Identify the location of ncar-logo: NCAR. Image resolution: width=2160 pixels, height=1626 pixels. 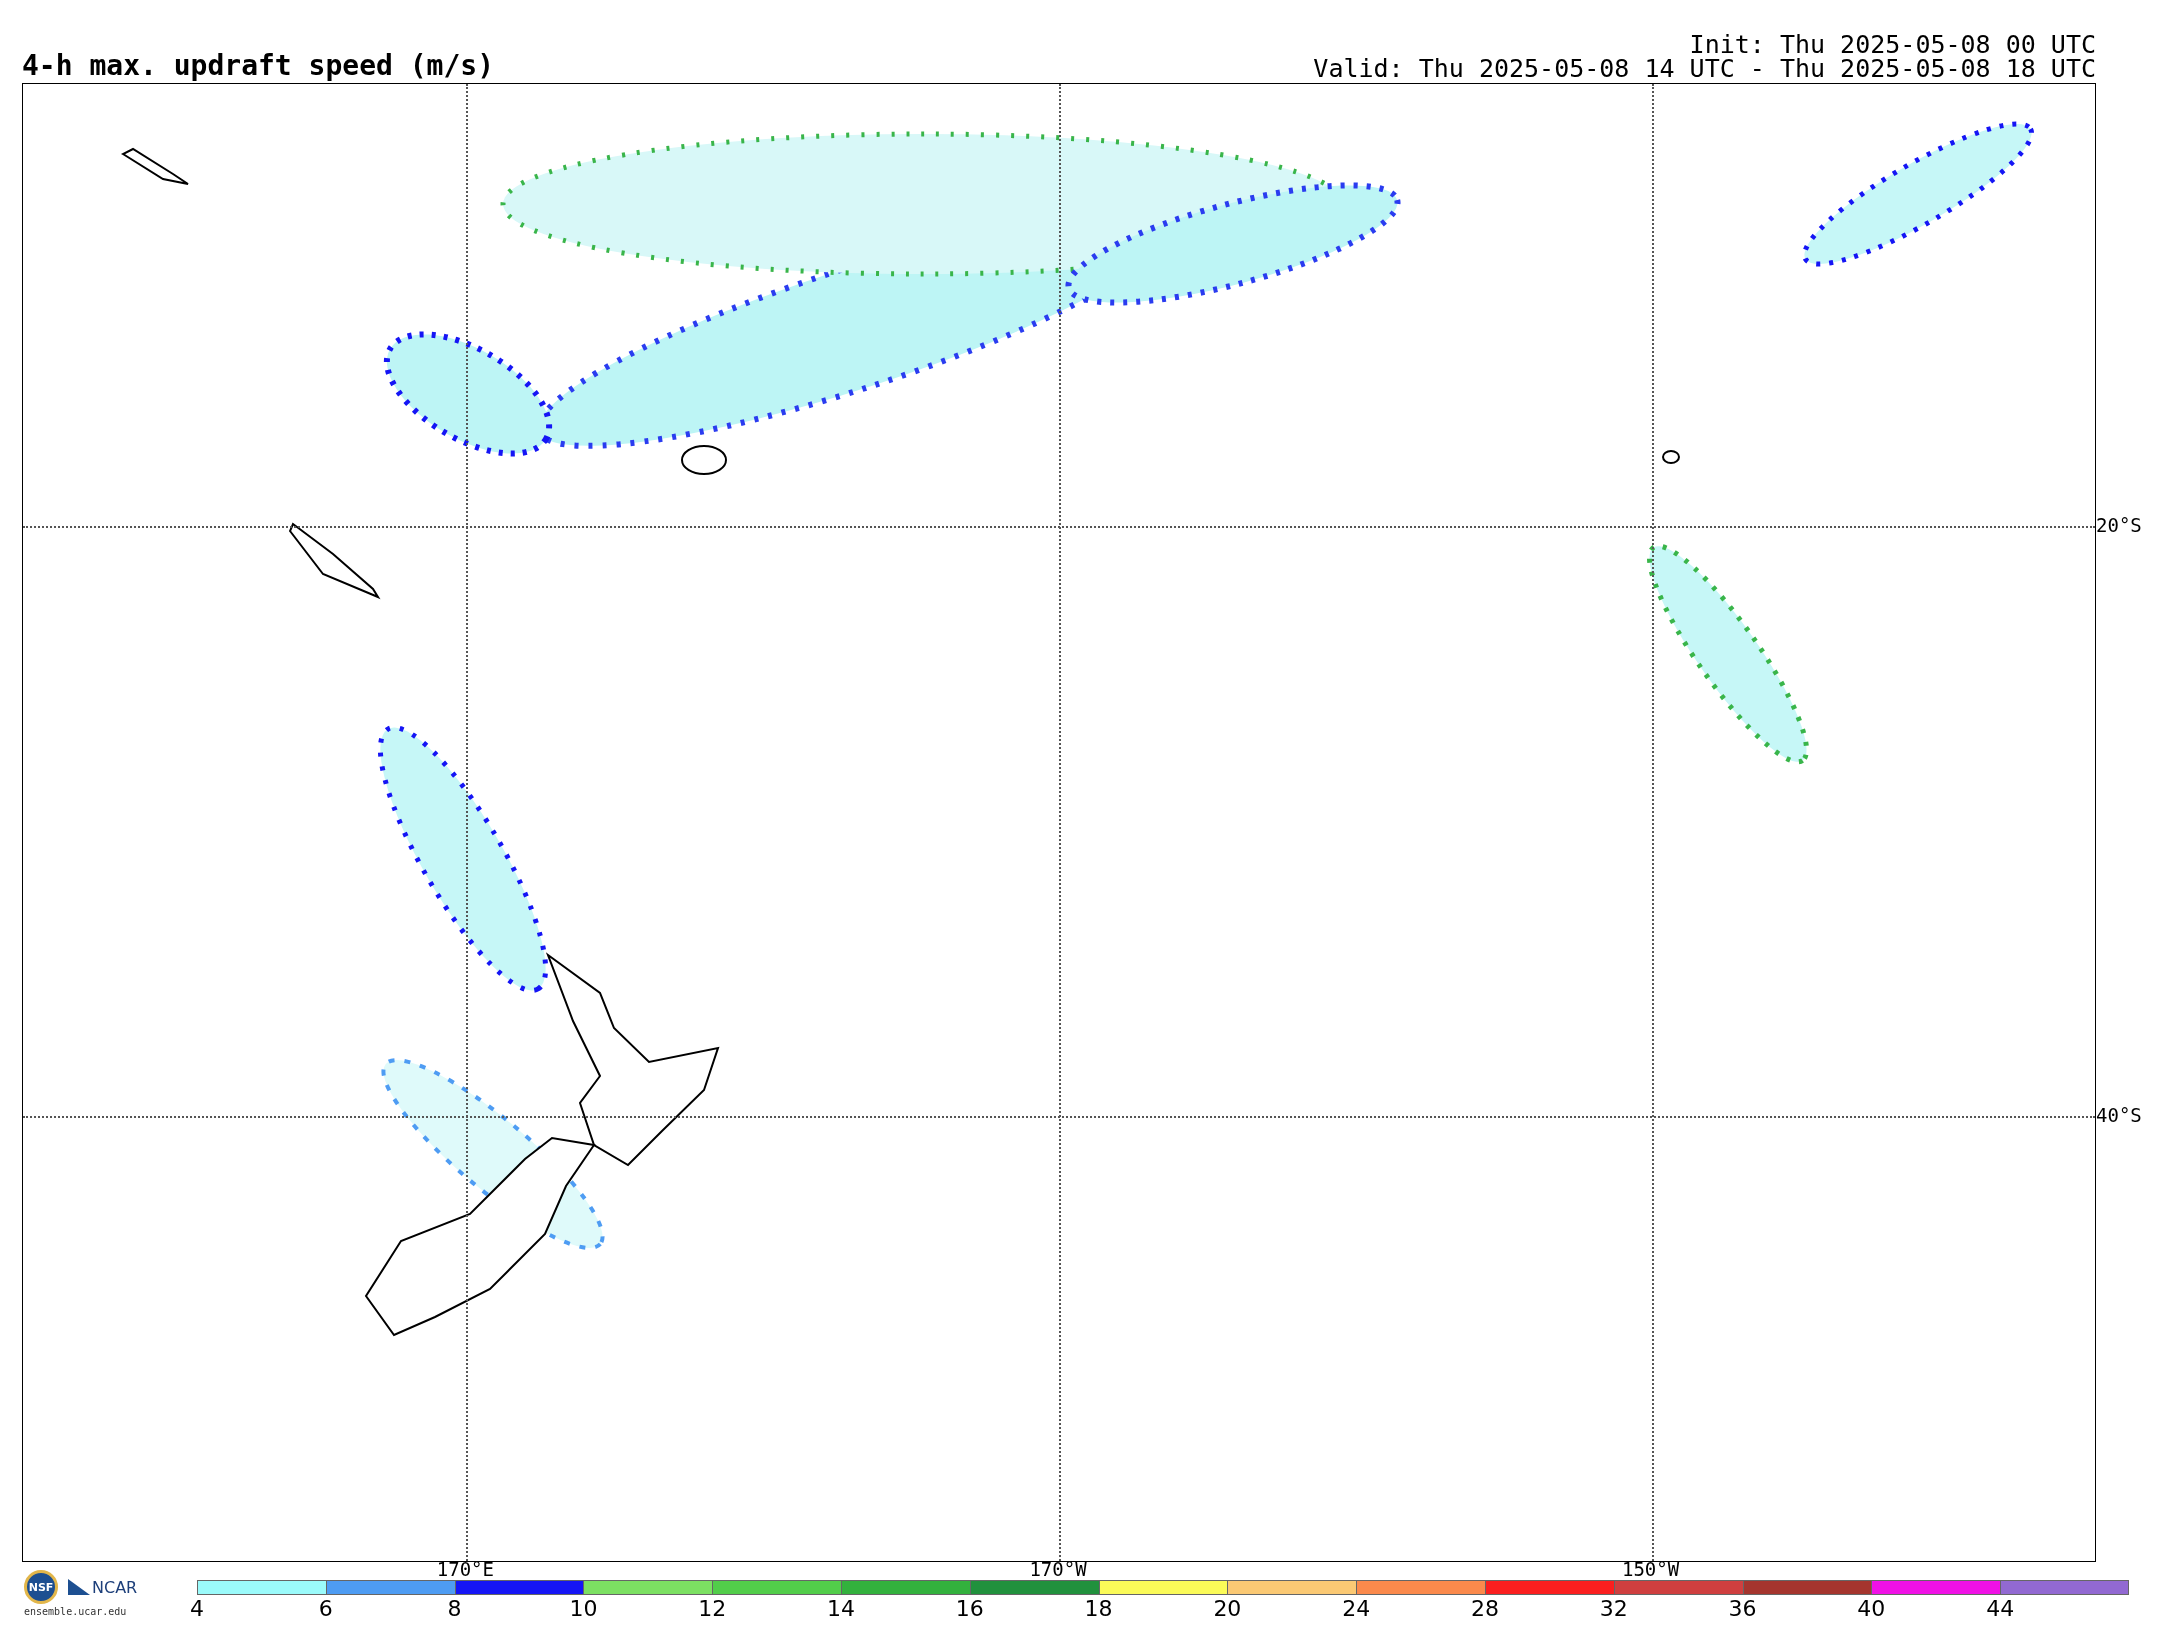
(103, 1587).